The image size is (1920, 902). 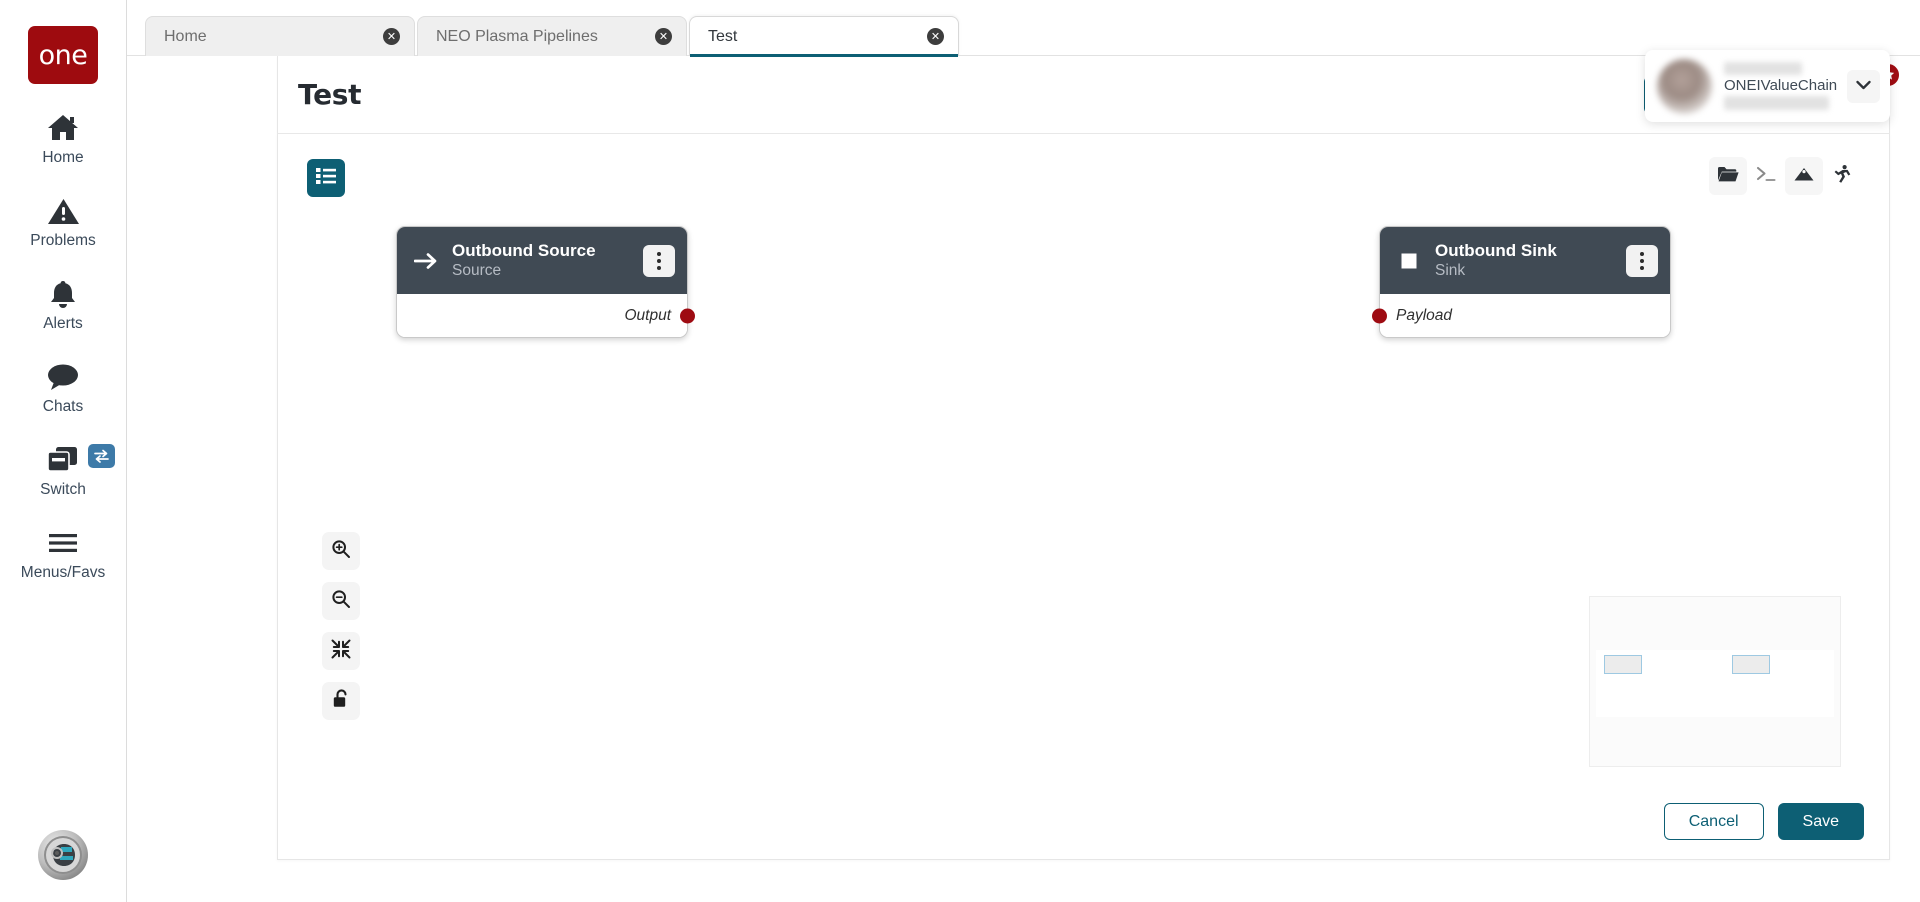 I want to click on terminal-icon, so click(x=1766, y=176).